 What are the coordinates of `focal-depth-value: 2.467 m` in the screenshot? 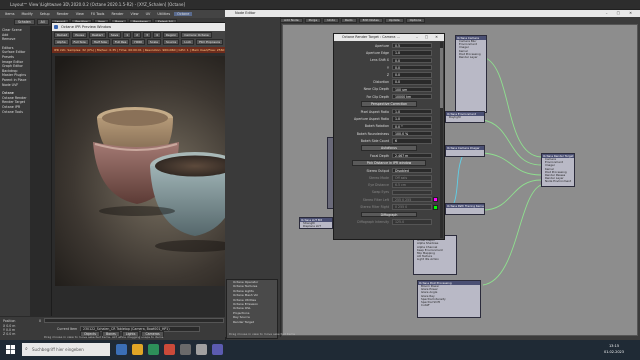 It's located at (412, 156).